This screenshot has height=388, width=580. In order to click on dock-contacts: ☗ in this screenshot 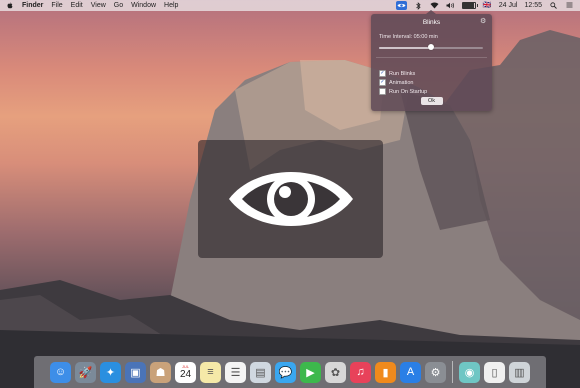, I will do `click(160, 372)`.